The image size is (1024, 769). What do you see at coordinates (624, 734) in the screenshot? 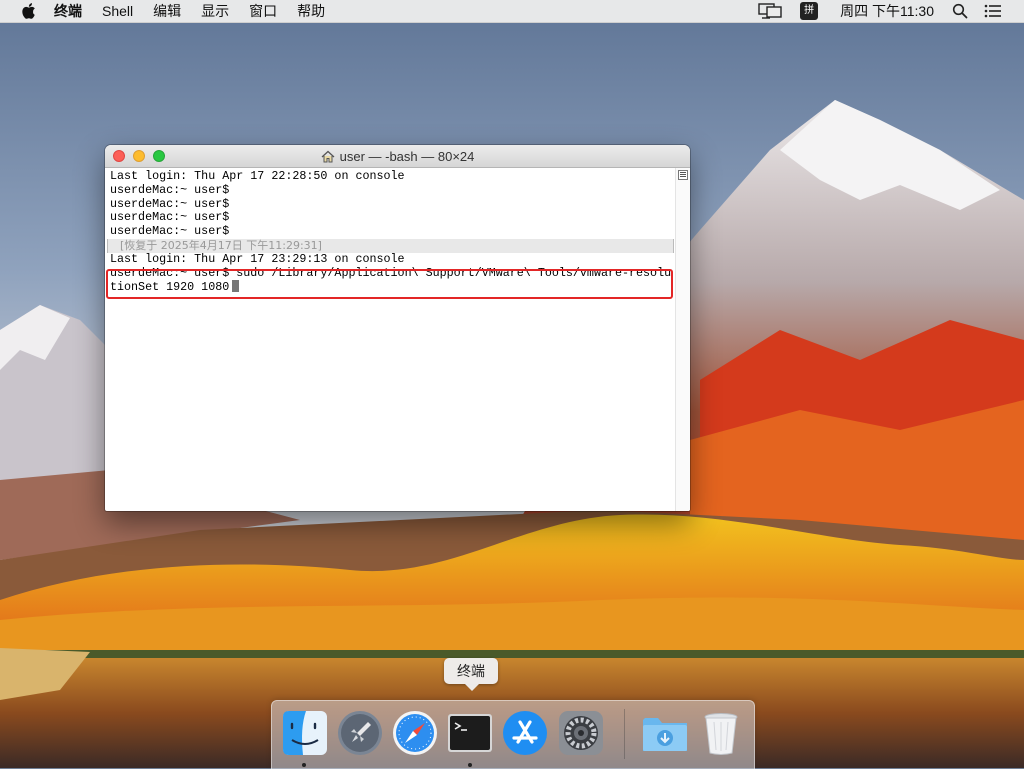
I see `dock-separator` at bounding box center [624, 734].